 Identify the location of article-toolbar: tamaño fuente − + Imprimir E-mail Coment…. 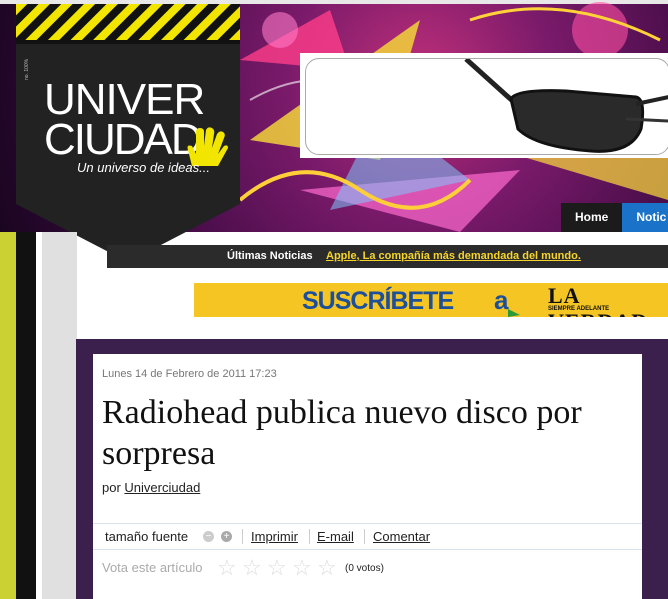
(367, 536).